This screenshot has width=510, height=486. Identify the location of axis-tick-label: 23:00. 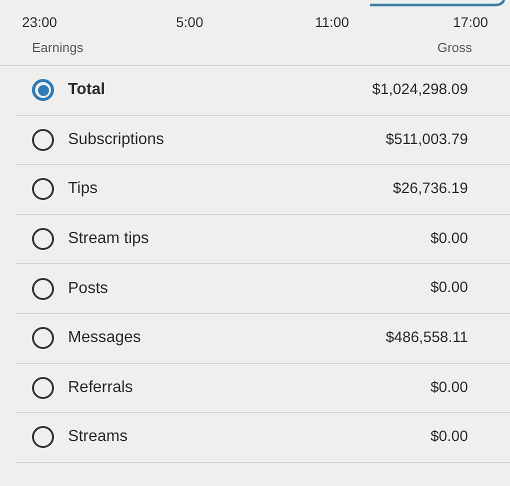
(40, 22).